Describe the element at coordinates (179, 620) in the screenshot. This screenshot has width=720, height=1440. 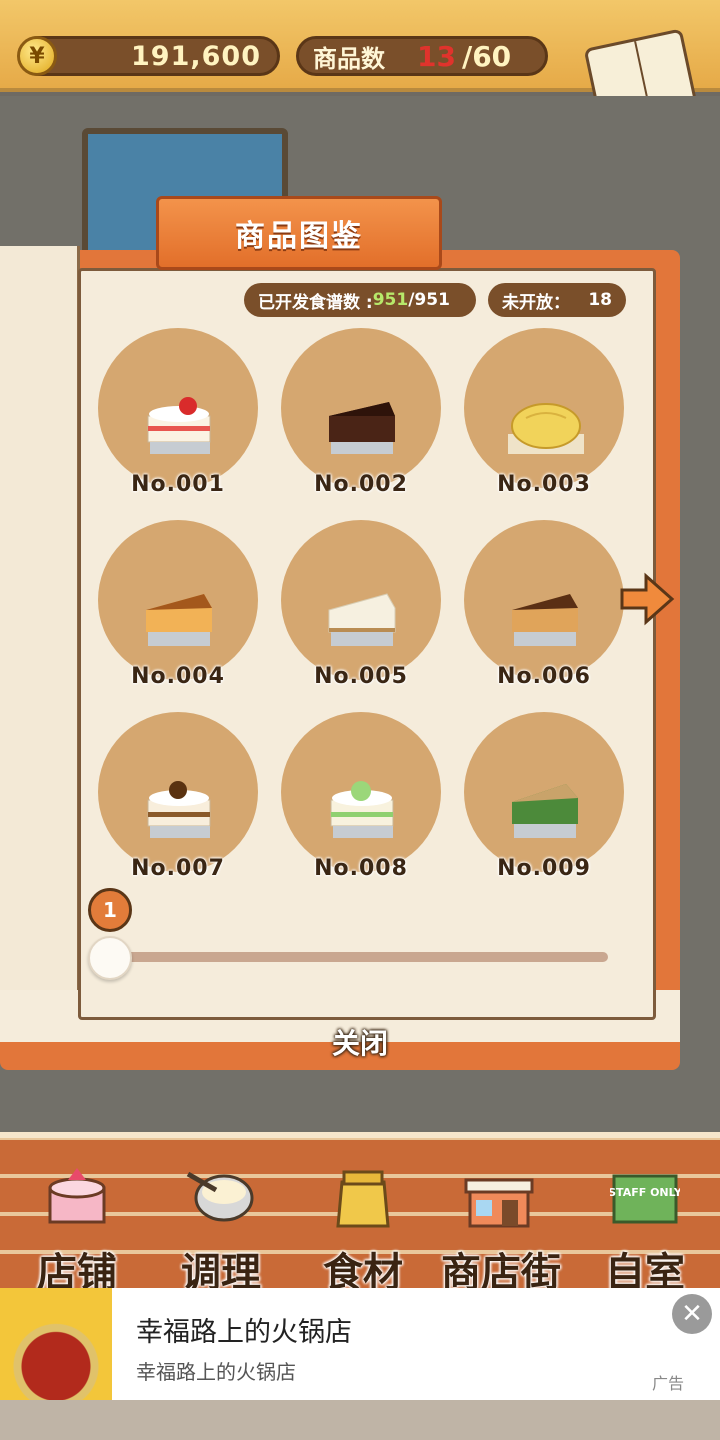
I see `baked-cheesecake-icon` at that location.